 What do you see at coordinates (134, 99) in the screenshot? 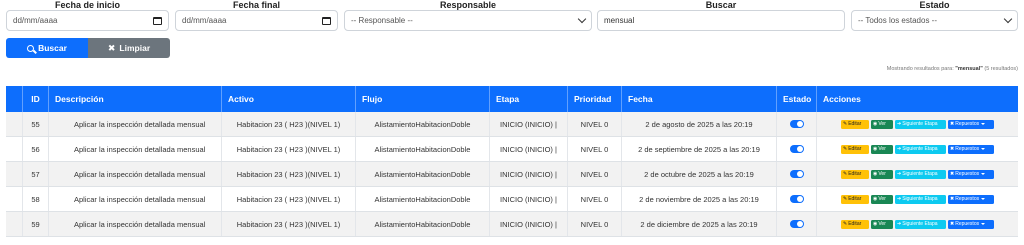
I see `header-descripcion: Descripción` at bounding box center [134, 99].